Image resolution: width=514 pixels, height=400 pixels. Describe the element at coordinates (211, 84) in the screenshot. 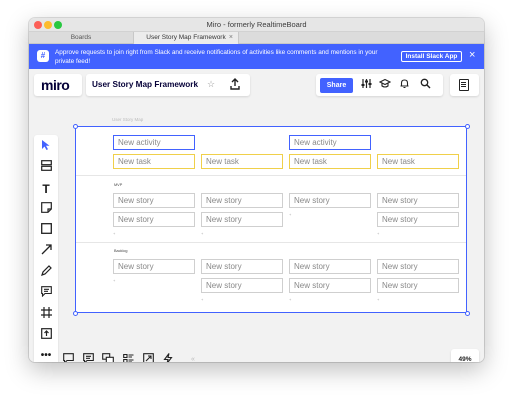

I see `star-icon: ☆` at that location.